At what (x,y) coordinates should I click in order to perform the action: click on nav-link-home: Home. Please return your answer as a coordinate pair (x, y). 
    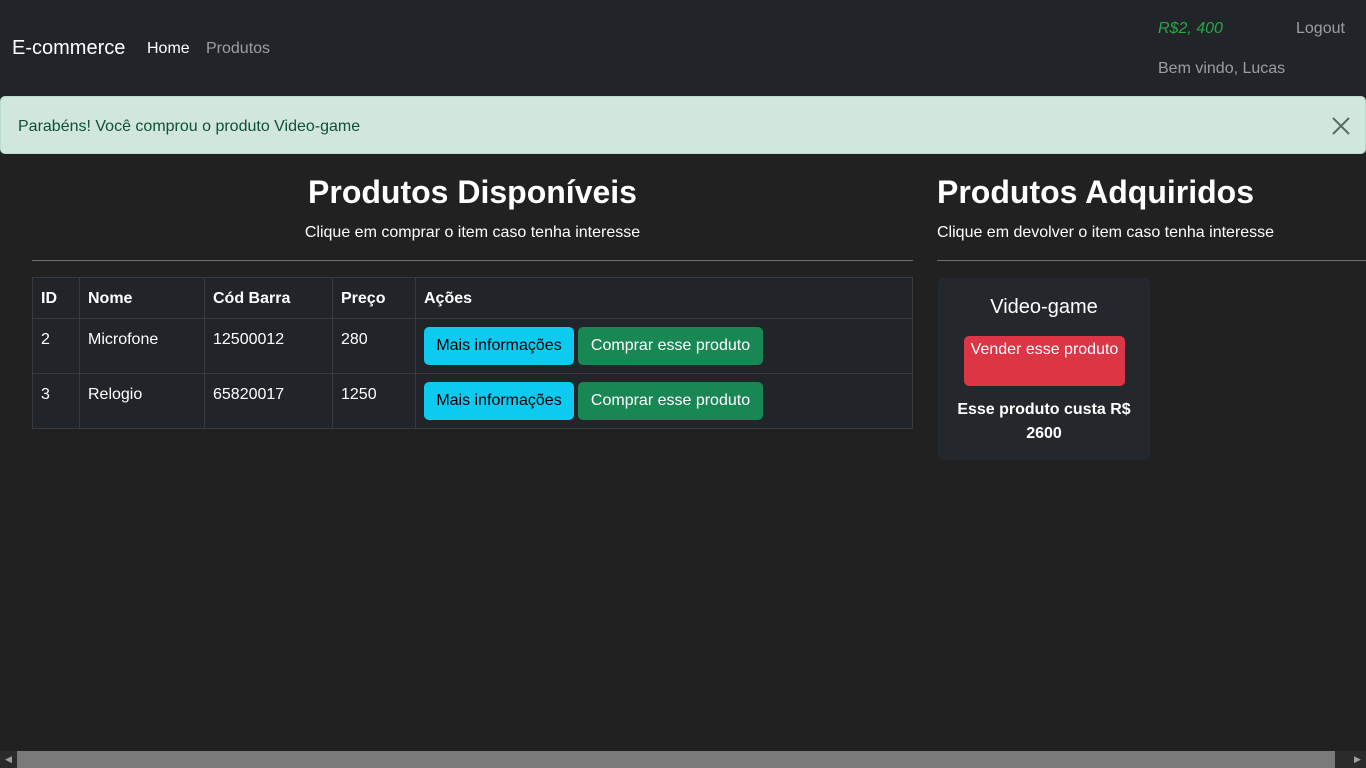
    Looking at the image, I should click on (168, 49).